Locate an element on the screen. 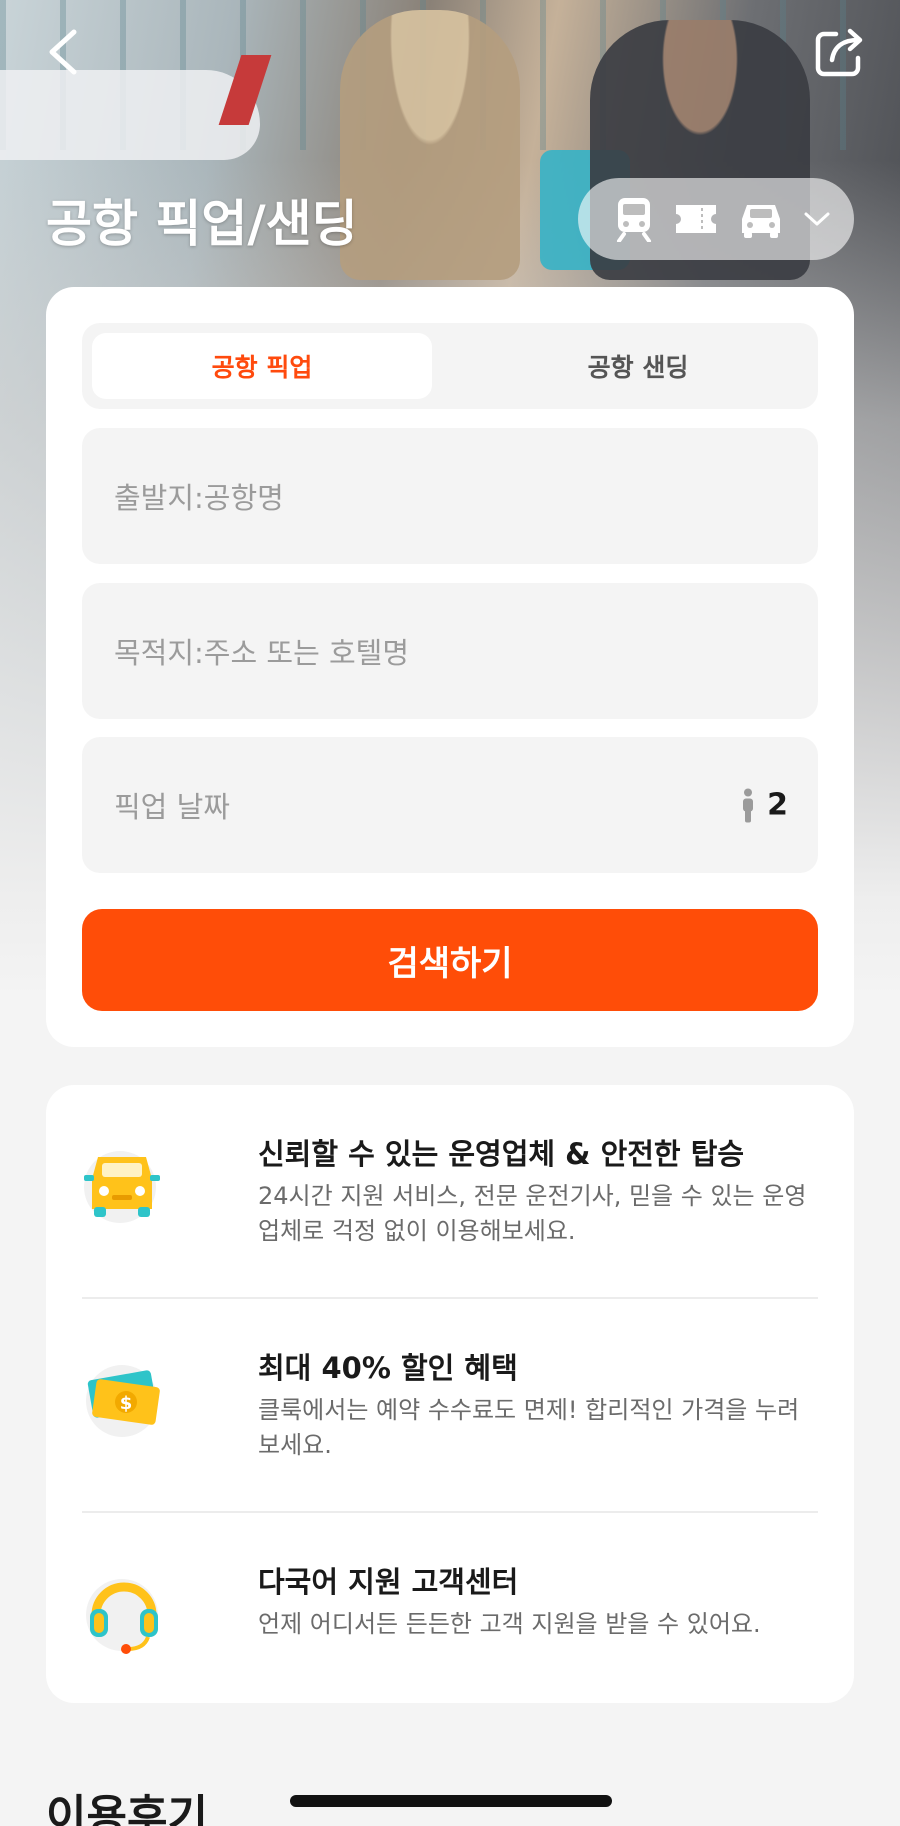 This screenshot has height=1826, width=900. chevron-down-icon is located at coordinates (817, 219).